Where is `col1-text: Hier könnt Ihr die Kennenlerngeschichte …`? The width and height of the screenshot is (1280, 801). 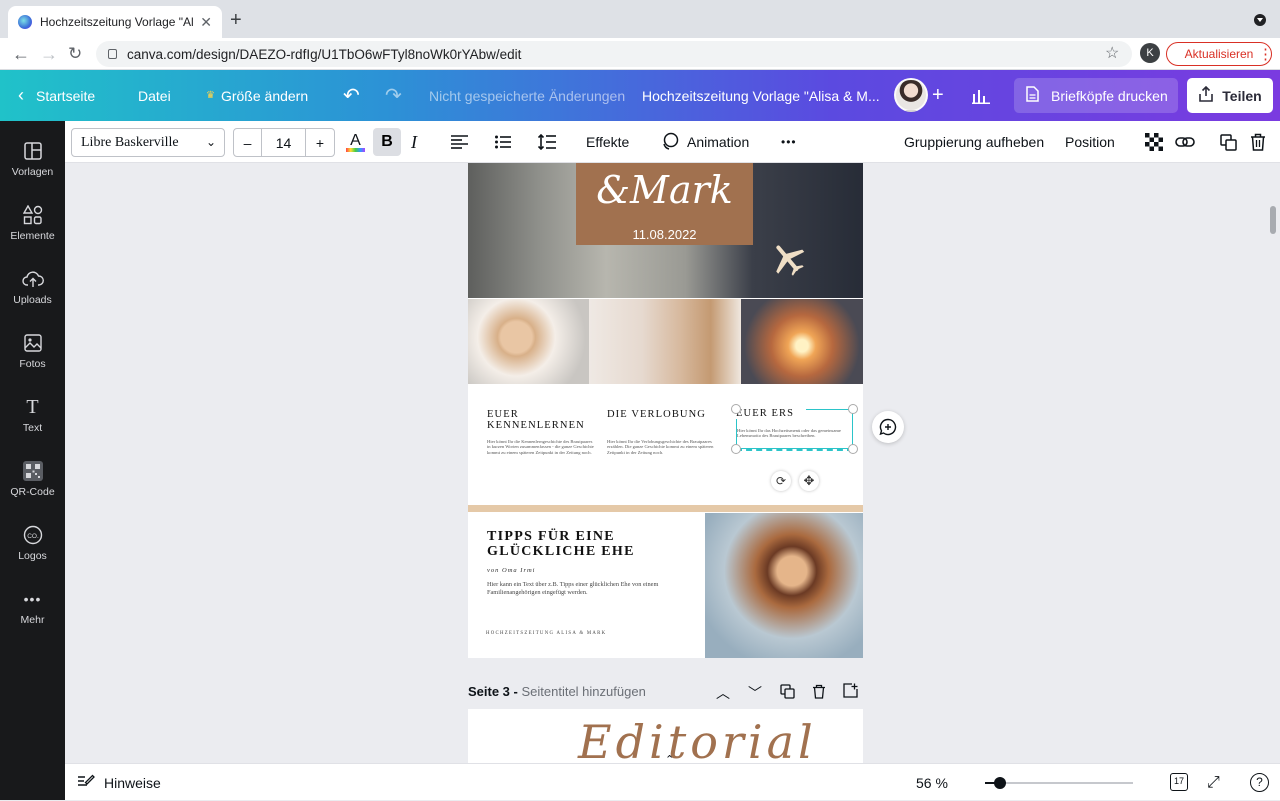 col1-text: Hier könnt Ihr die Kennenlerngeschichte … is located at coordinates (541, 447).